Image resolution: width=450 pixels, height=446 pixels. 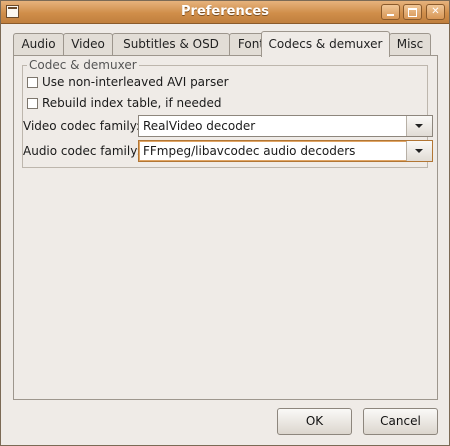 I want to click on audio-codec-dropdown-button, so click(x=419, y=151).